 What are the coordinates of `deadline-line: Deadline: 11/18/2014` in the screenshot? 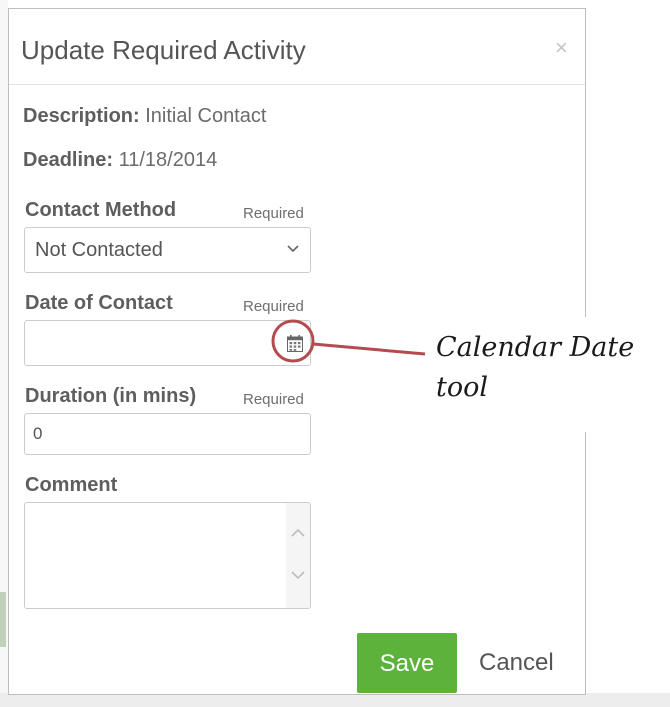 It's located at (120, 160).